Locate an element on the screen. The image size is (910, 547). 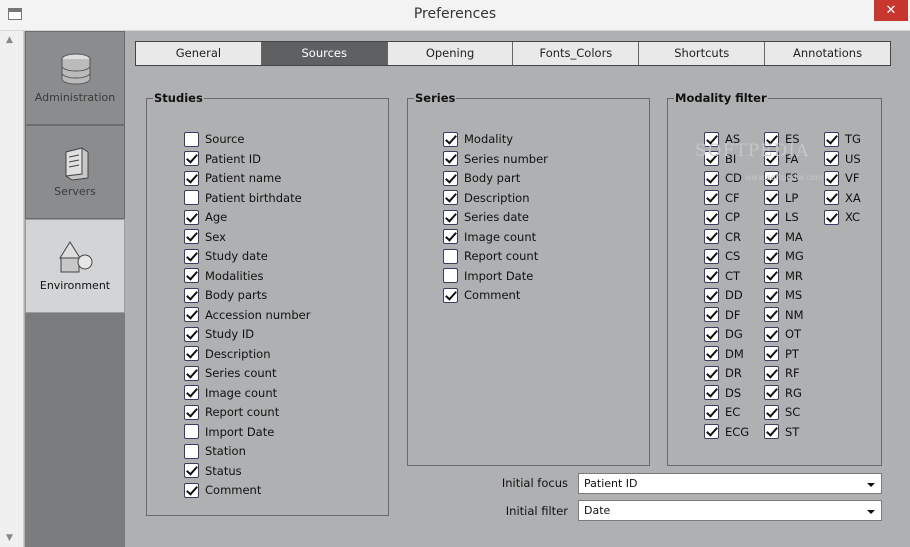
scroll-up-icon: ▲ is located at coordinates (9, 40).